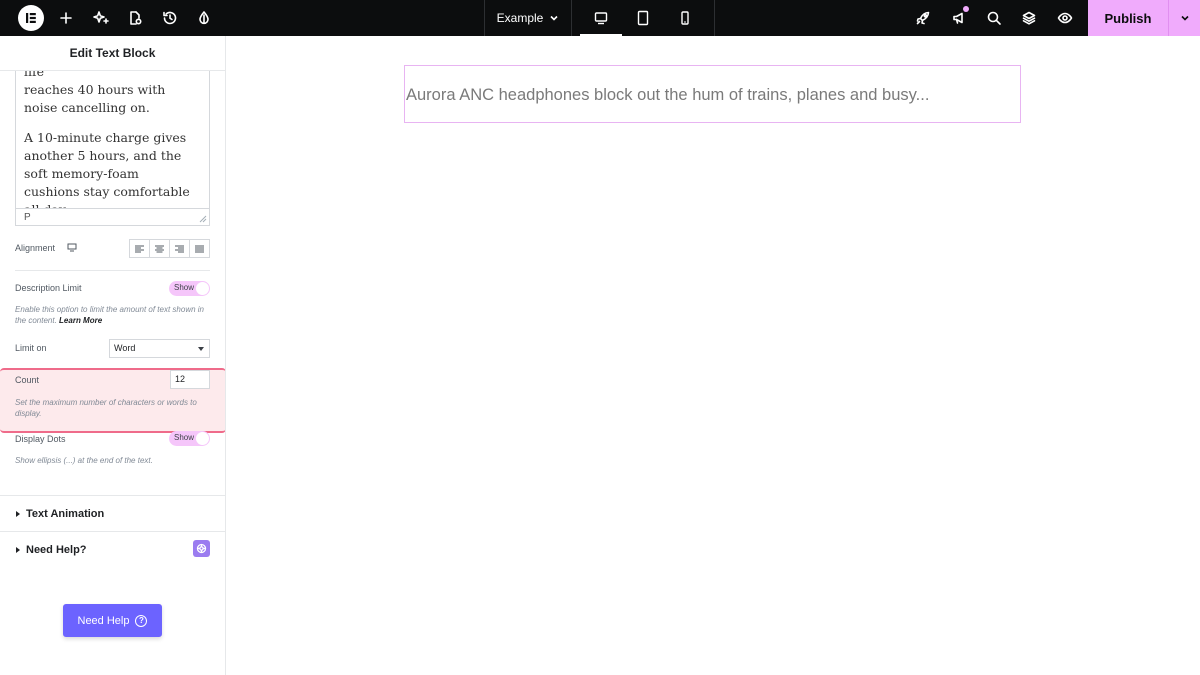 This screenshot has width=1200, height=675. Describe the element at coordinates (35, 248) in the screenshot. I see `alignment-label: Alignment` at that location.